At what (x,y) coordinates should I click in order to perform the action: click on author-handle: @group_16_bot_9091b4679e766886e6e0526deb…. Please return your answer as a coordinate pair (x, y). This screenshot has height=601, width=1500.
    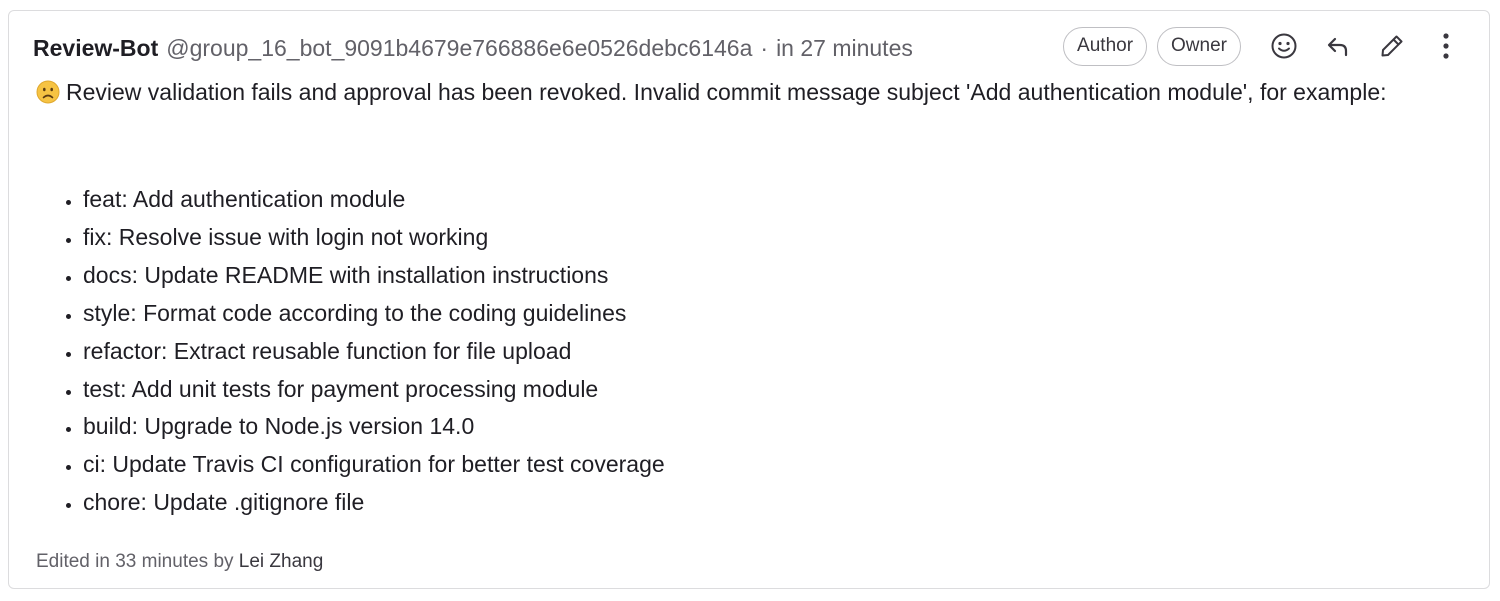
    Looking at the image, I should click on (459, 48).